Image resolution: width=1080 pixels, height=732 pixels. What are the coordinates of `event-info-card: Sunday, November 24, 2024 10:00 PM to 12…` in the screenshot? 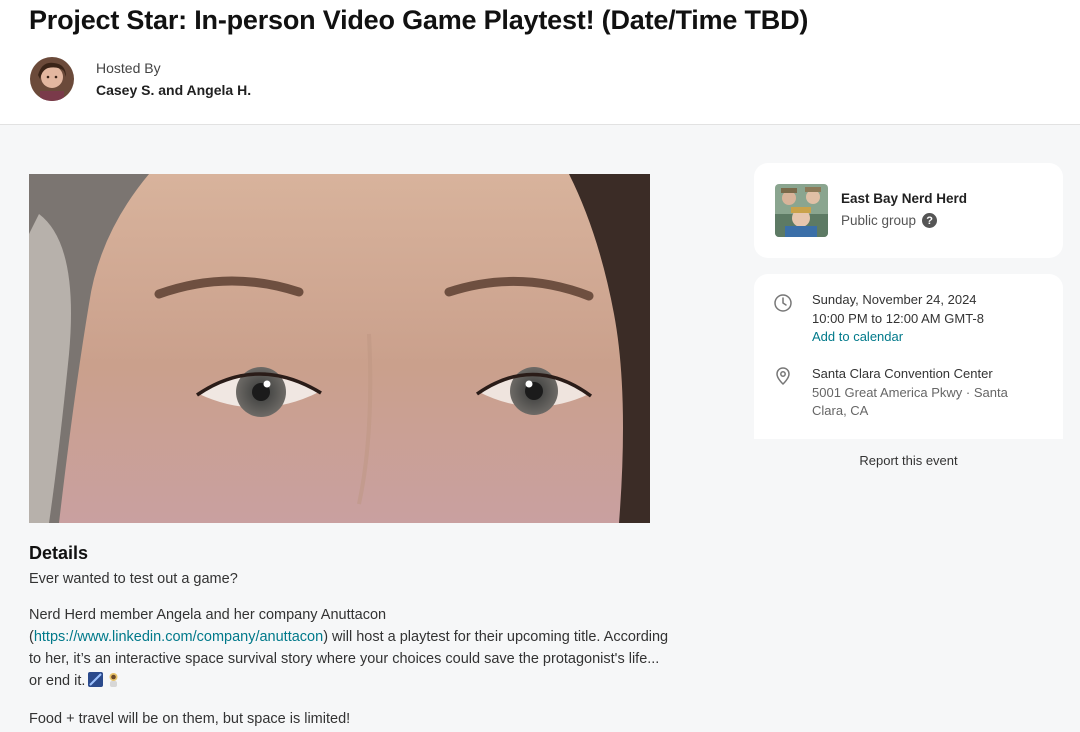 It's located at (908, 356).